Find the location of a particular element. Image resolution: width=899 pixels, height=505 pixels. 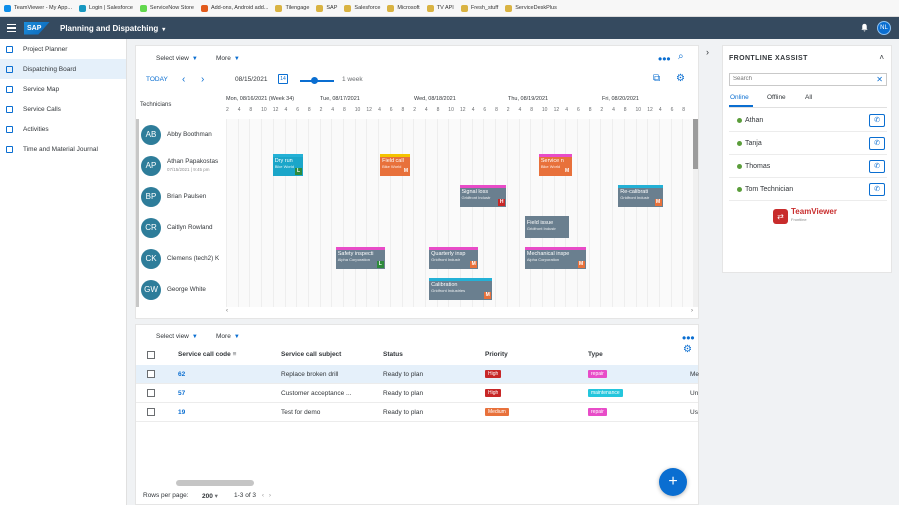

bookmark-item: ServiceDeskPlus is located at coordinates (531, 8).